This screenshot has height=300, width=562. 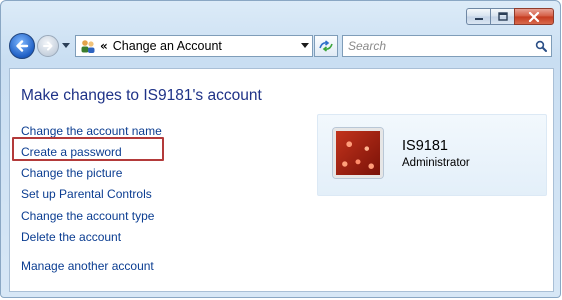 I want to click on account-role: Administrator, so click(x=436, y=163).